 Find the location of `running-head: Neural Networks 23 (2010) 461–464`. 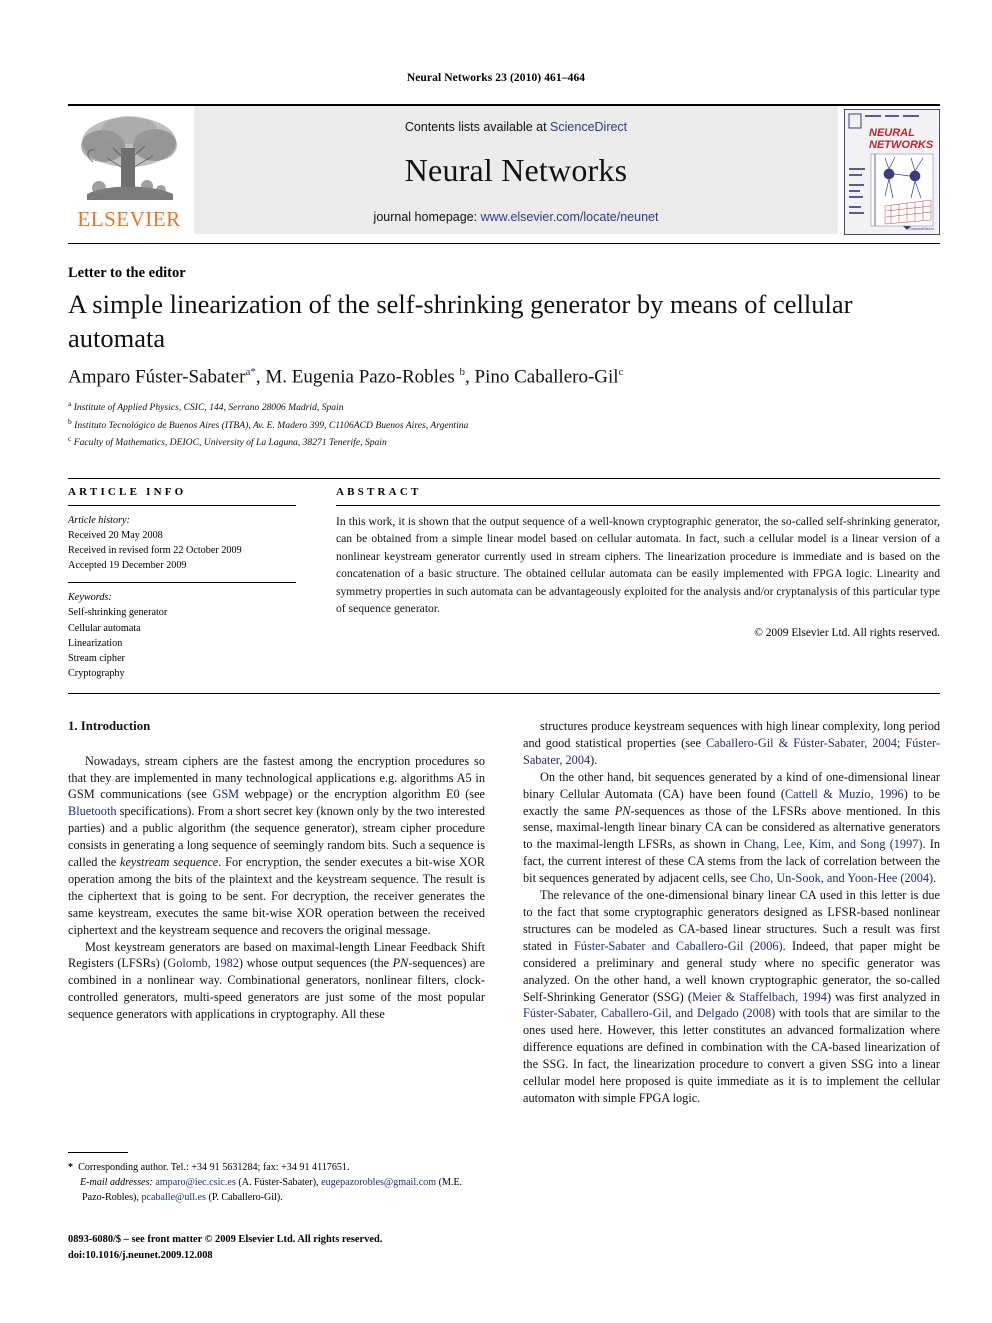

running-head: Neural Networks 23 (2010) 461–464 is located at coordinates (496, 78).